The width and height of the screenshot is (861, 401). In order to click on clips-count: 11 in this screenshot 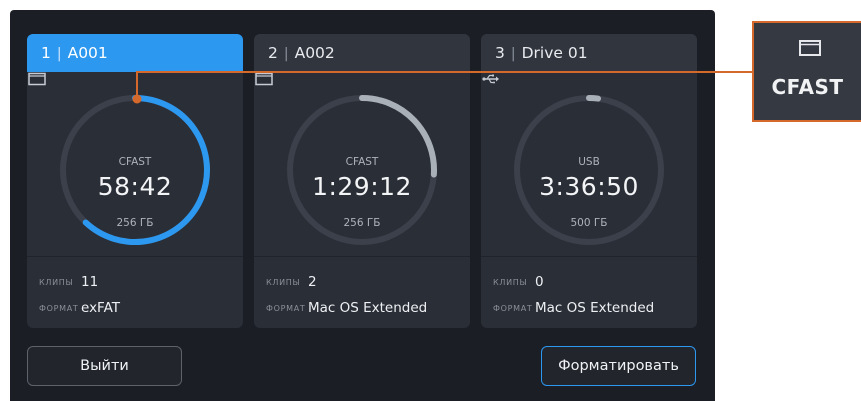, I will do `click(90, 282)`.